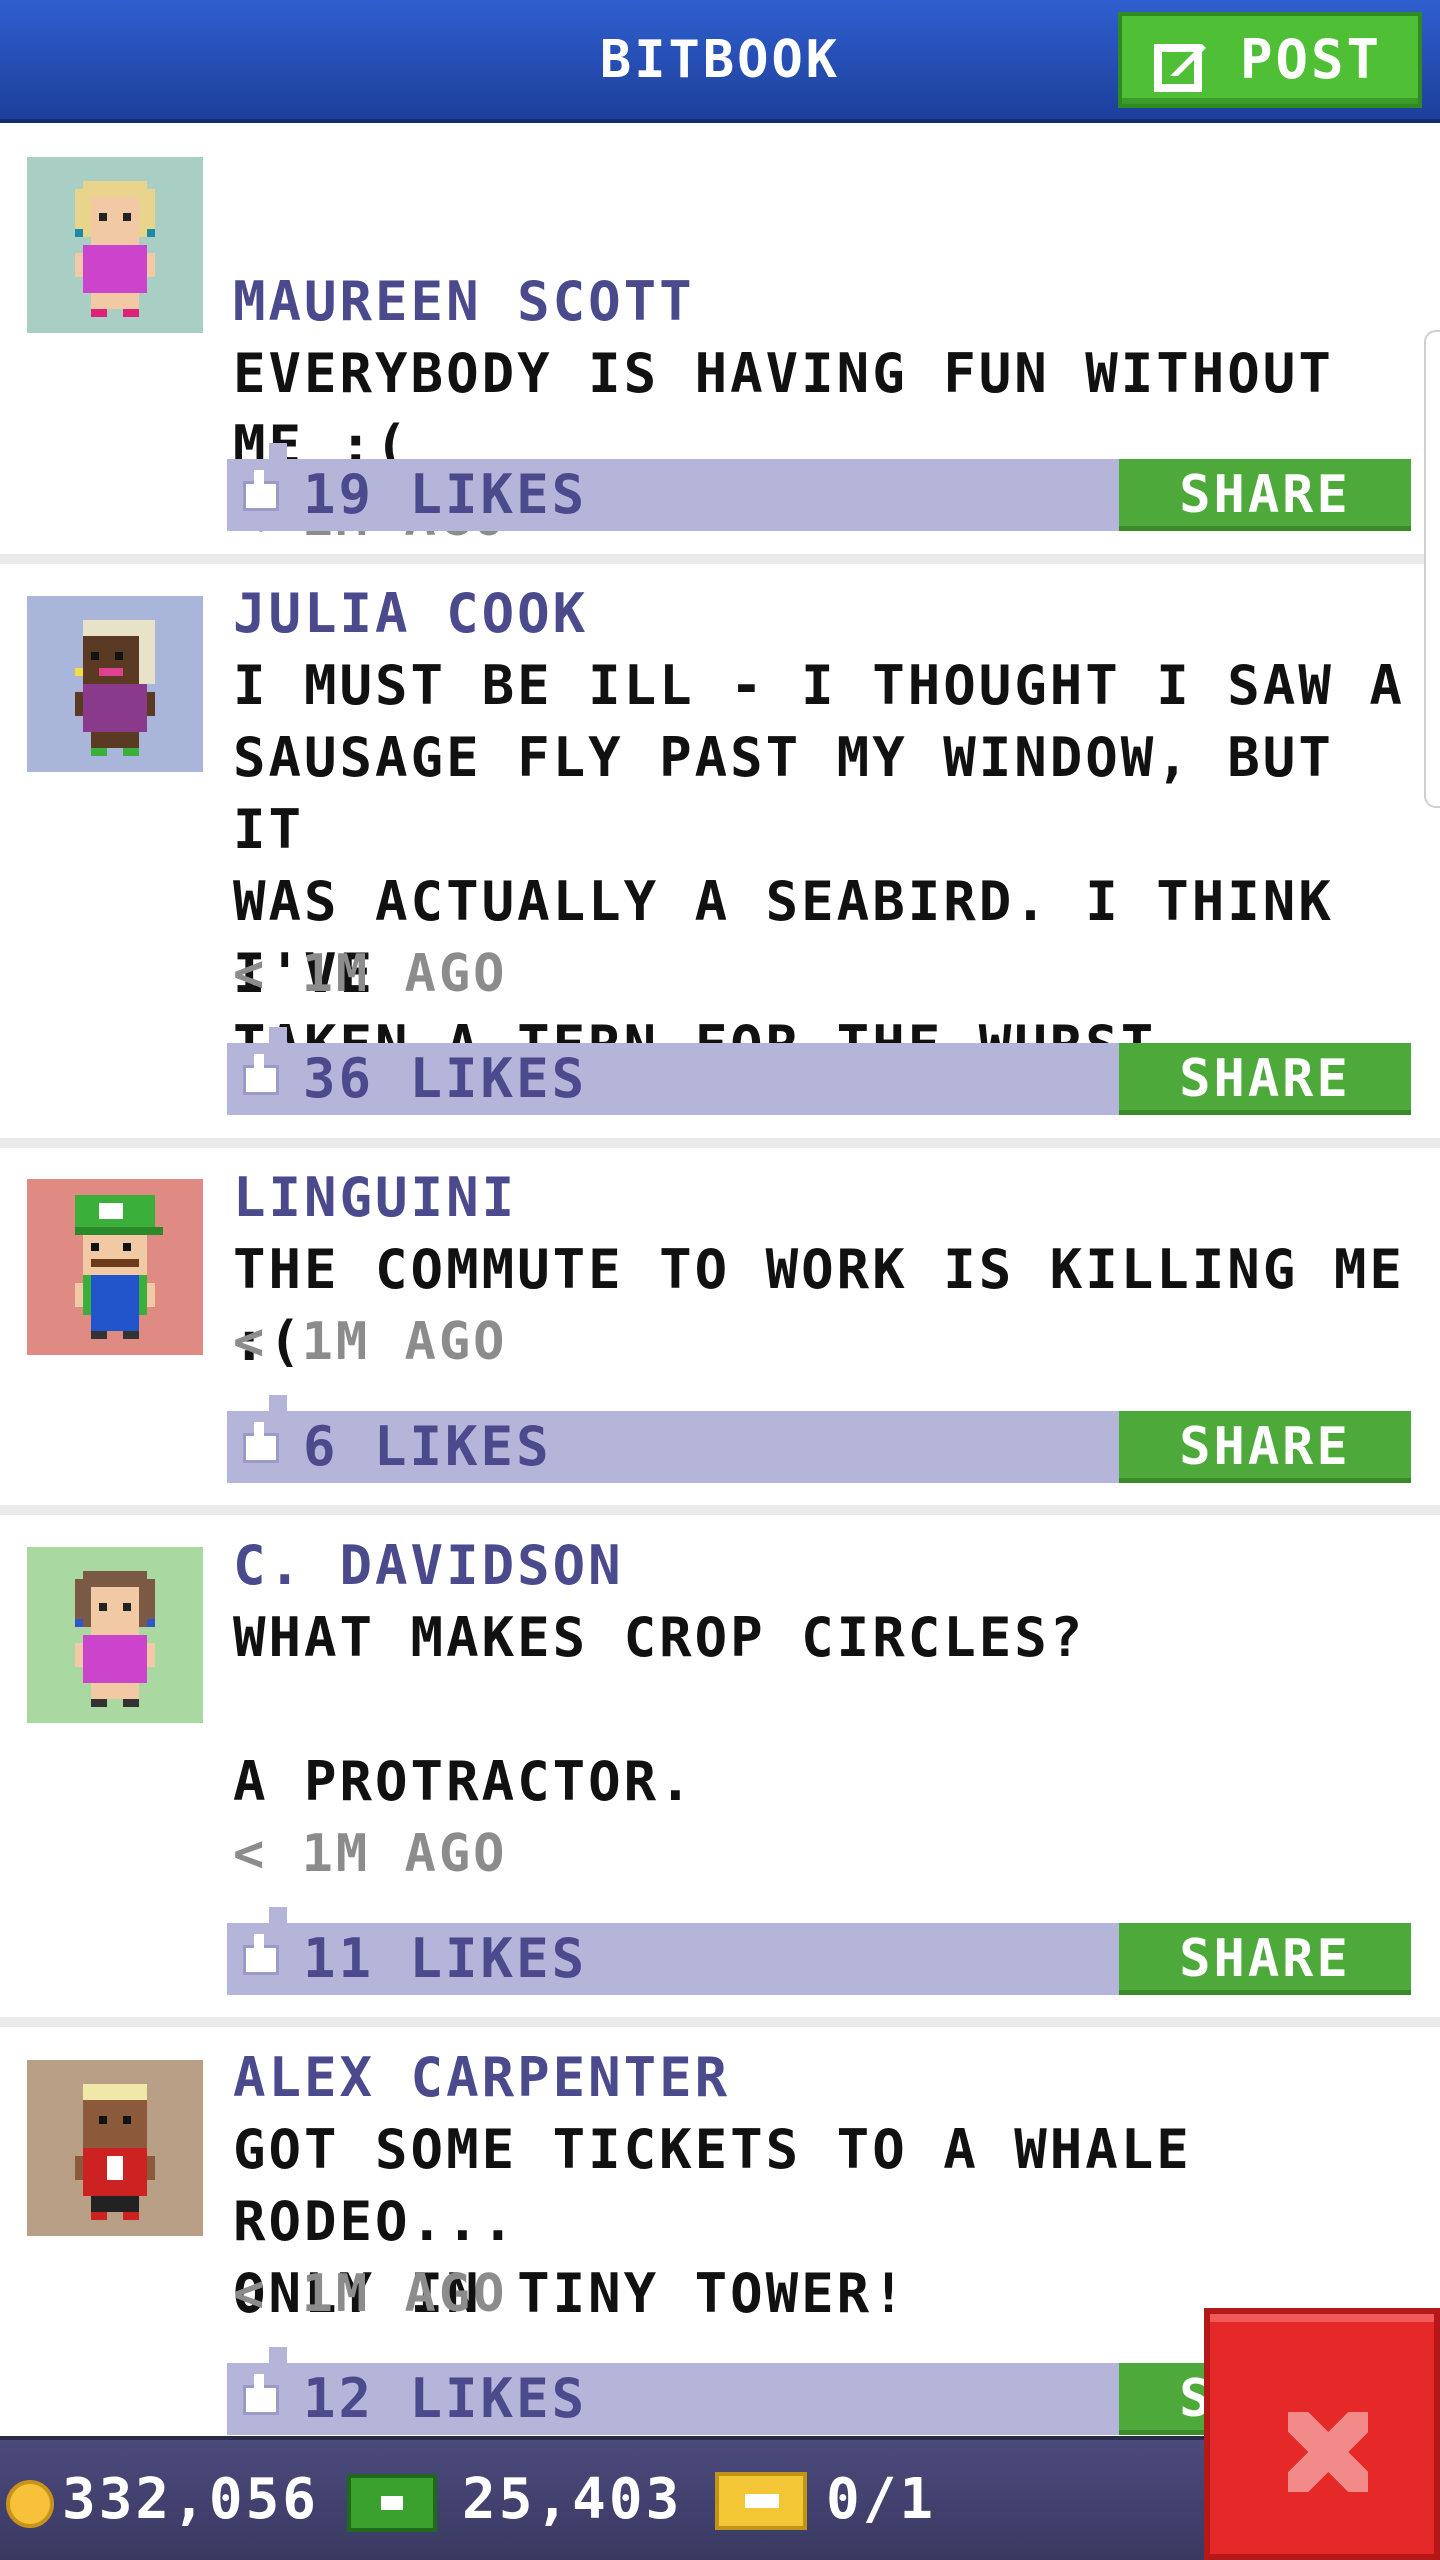 This screenshot has width=1440, height=2560. Describe the element at coordinates (1432, 569) in the screenshot. I see `scroll-edge` at that location.